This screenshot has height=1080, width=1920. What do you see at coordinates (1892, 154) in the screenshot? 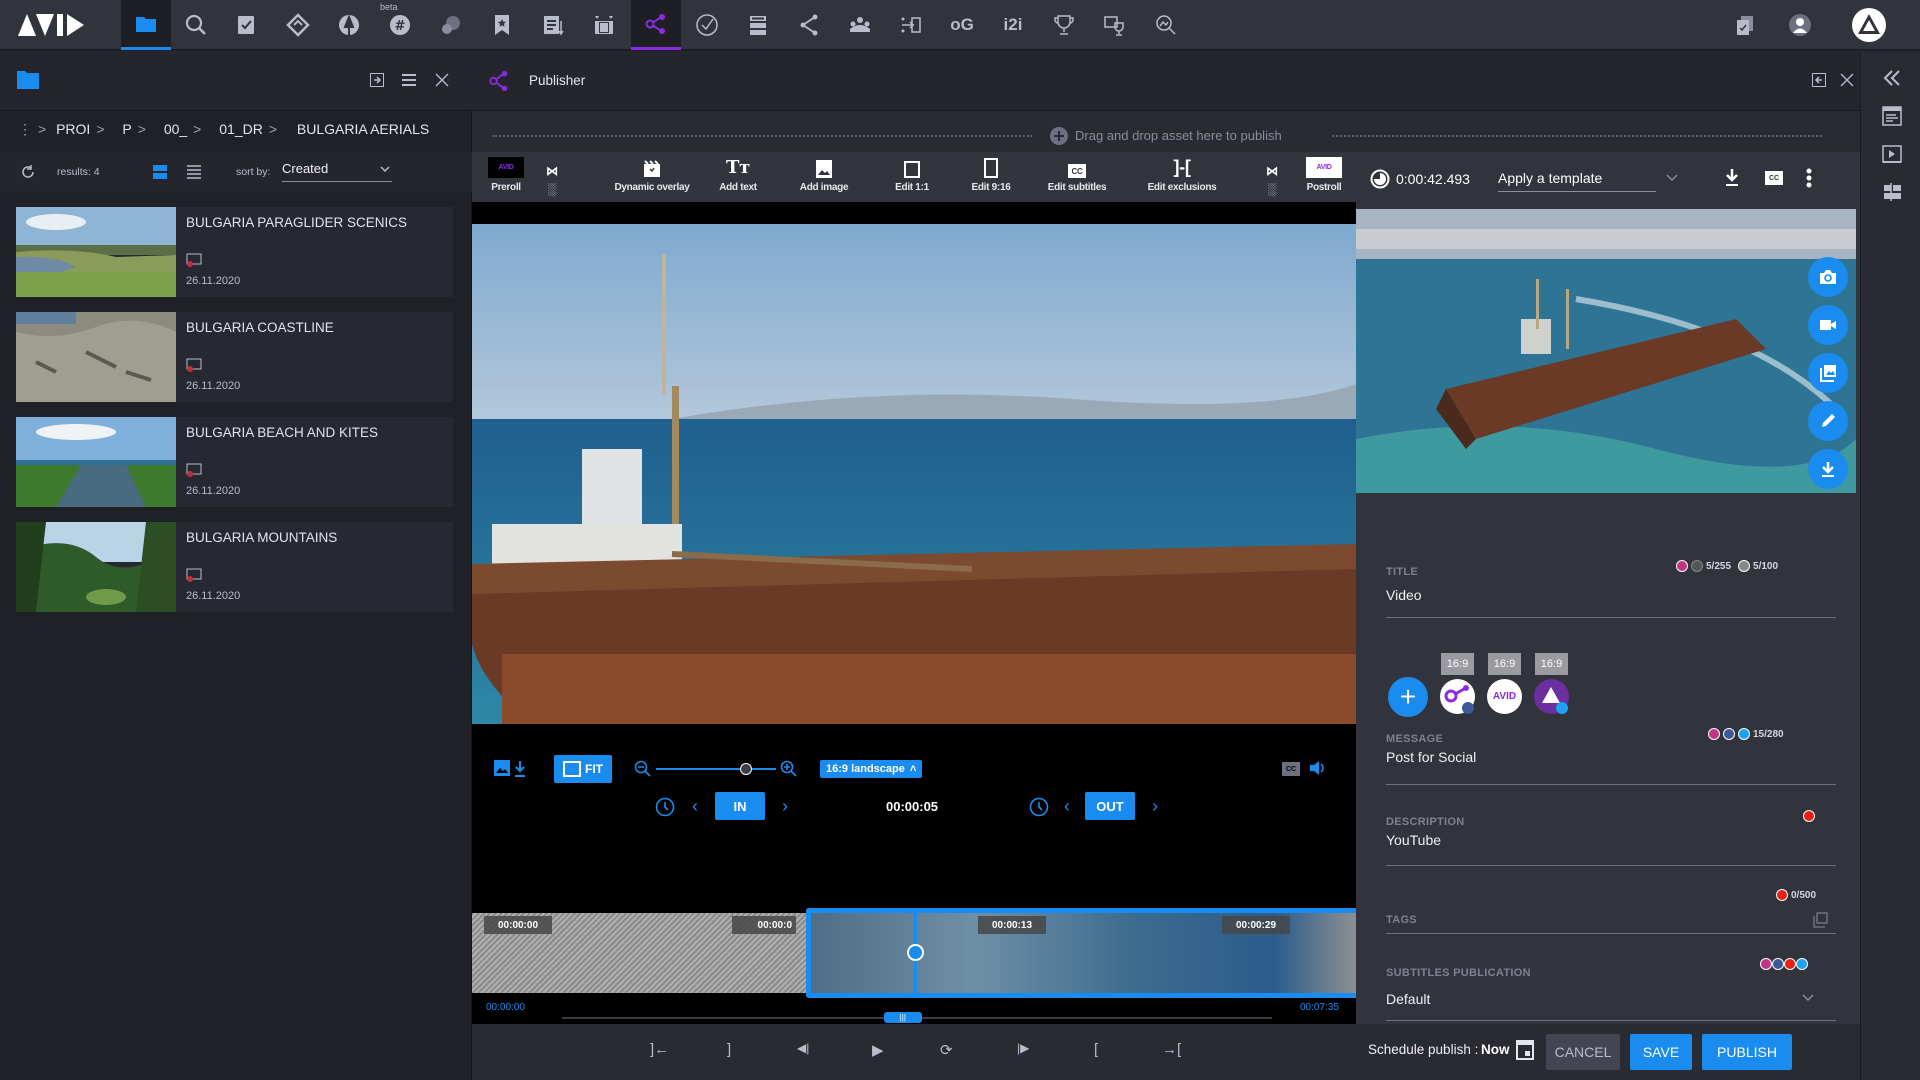
I see `media-panel-icon` at bounding box center [1892, 154].